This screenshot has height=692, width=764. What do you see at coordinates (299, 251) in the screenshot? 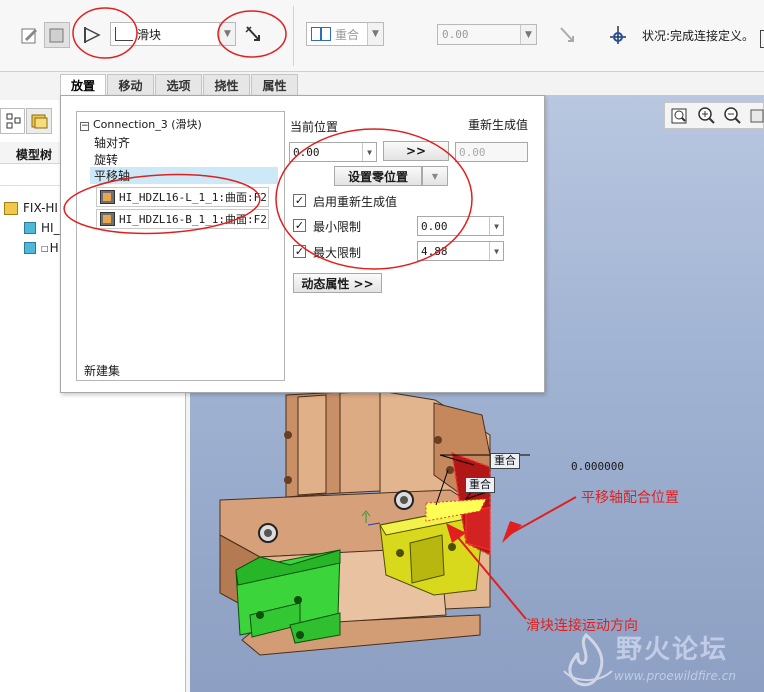
I see `max-limit-checkbox: ✓` at bounding box center [299, 251].